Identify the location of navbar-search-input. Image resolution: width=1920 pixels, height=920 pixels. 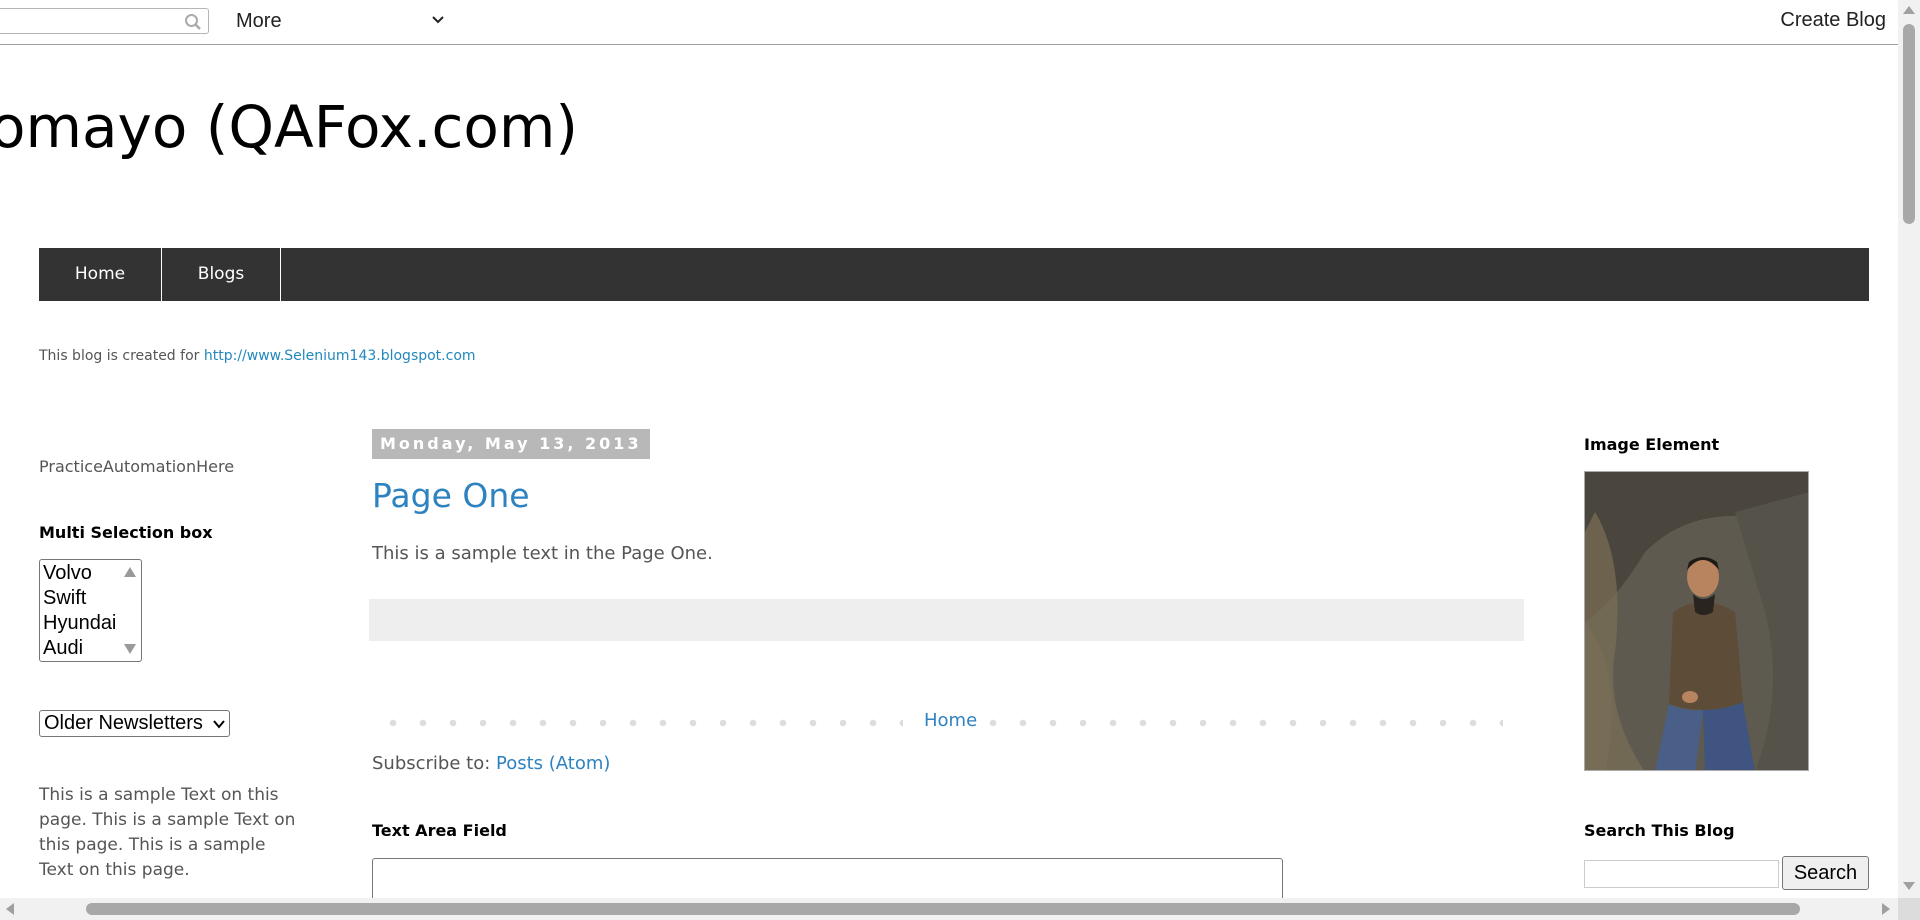
(104, 21).